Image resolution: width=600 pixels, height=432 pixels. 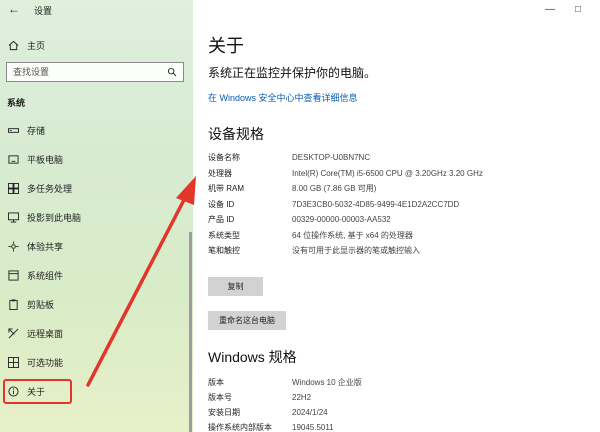 What do you see at coordinates (13, 45) in the screenshot?
I see `home-icon` at bounding box center [13, 45].